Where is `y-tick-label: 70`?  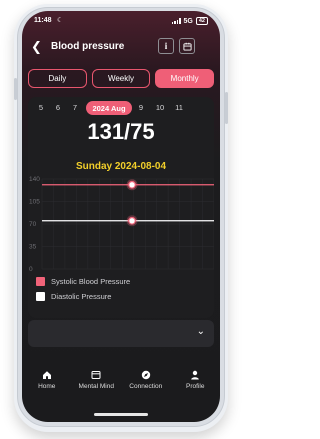 y-tick-label: 70 is located at coordinates (33, 224).